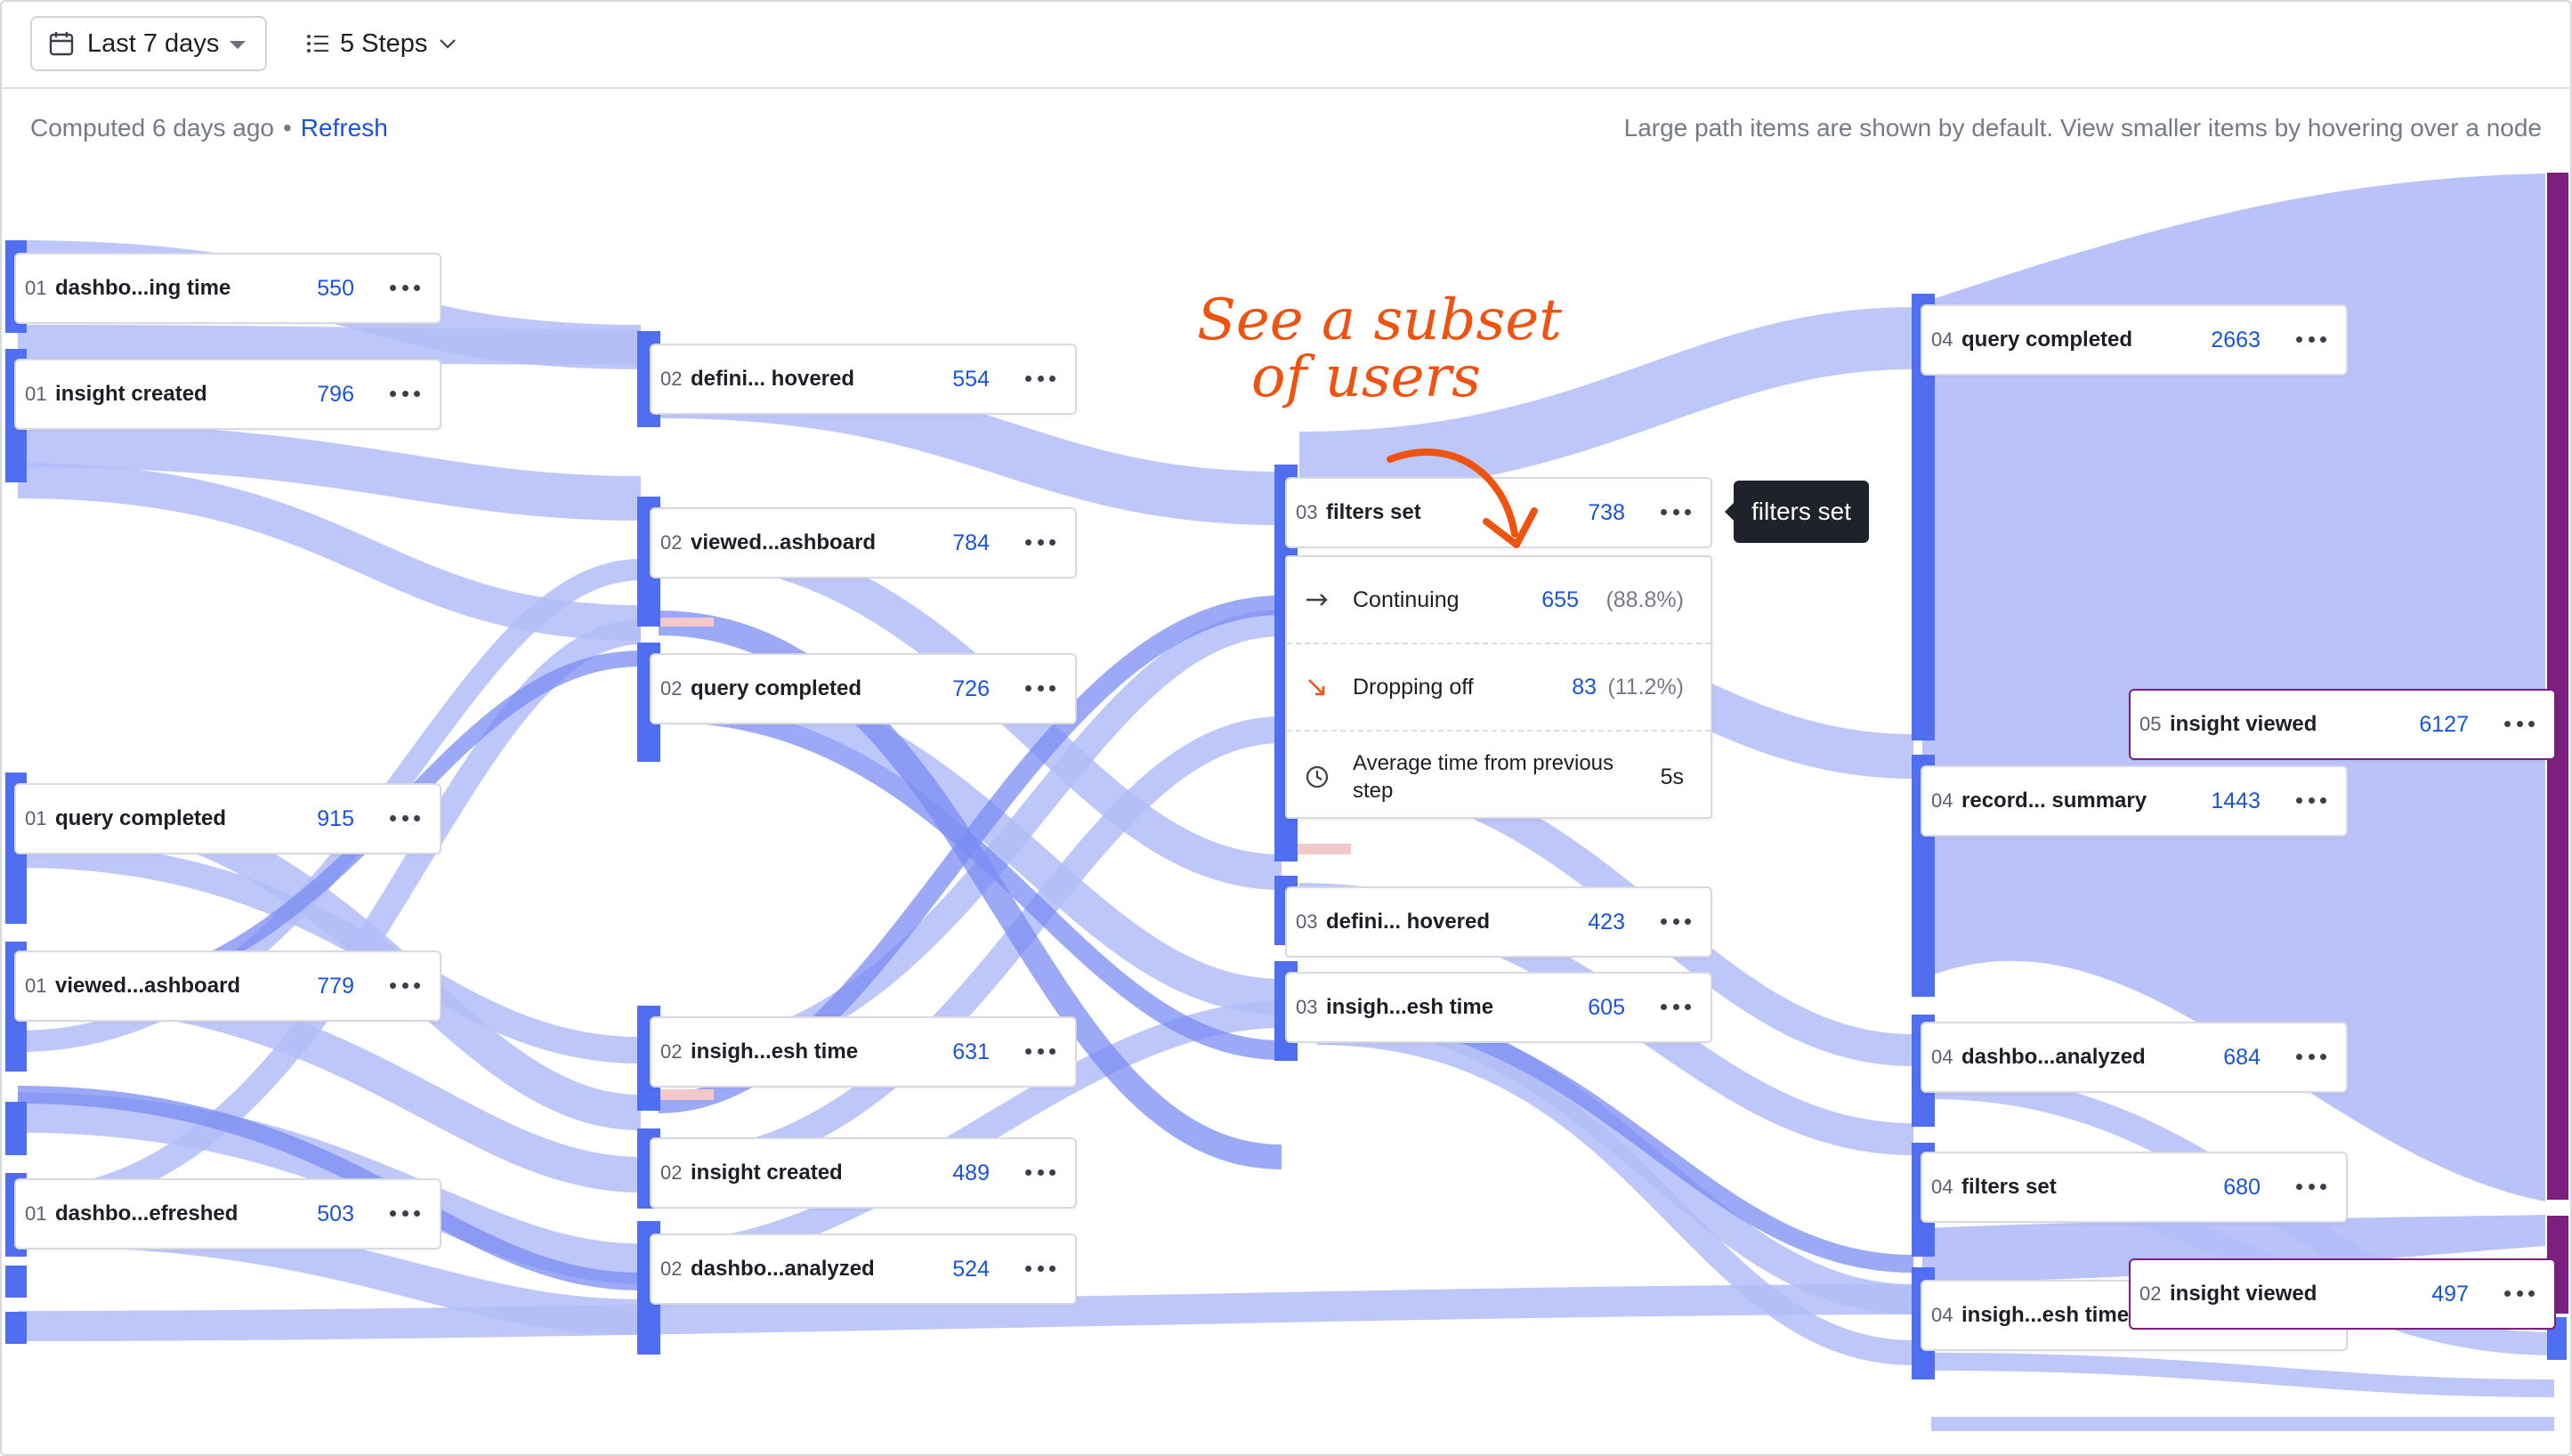  I want to click on dropping-label: Dropping off, so click(1414, 687).